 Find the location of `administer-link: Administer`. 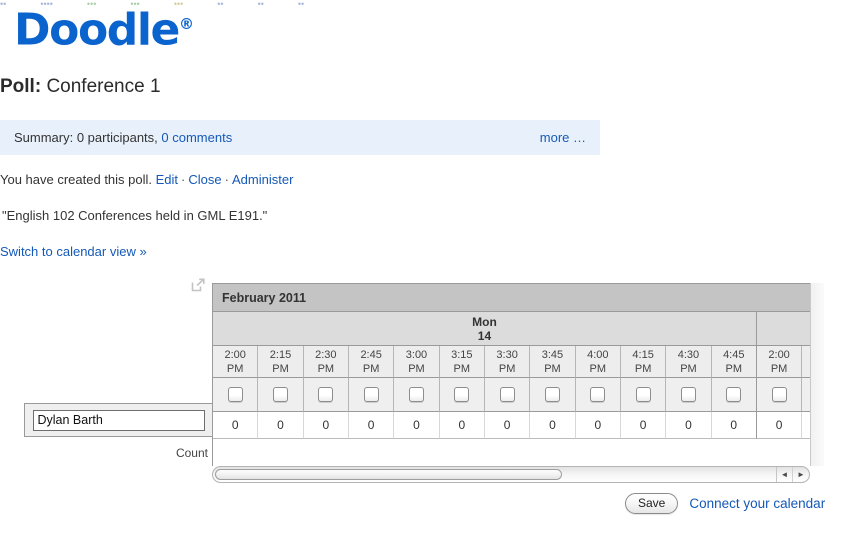

administer-link: Administer is located at coordinates (262, 179).